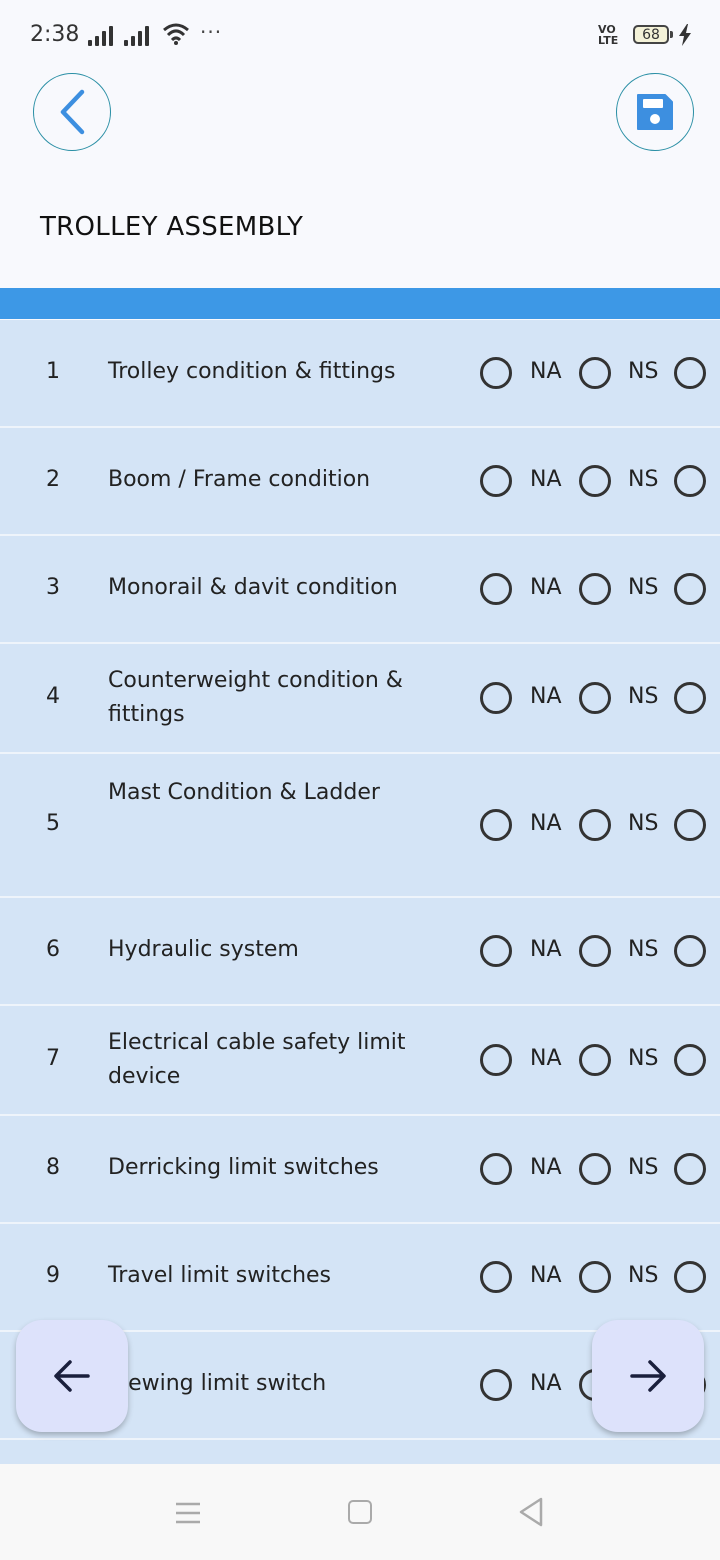 This screenshot has width=720, height=1560. I want to click on checklist-row: 2 Boom / Frame condition NA NS, so click(360, 482).